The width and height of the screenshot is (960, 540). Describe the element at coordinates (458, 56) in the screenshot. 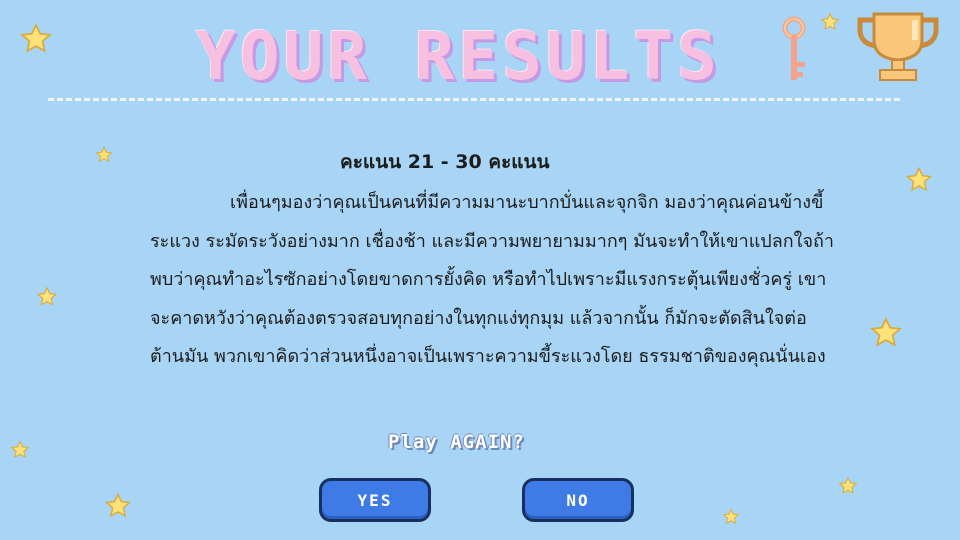

I see `results-title: YOUR RESULTS` at that location.